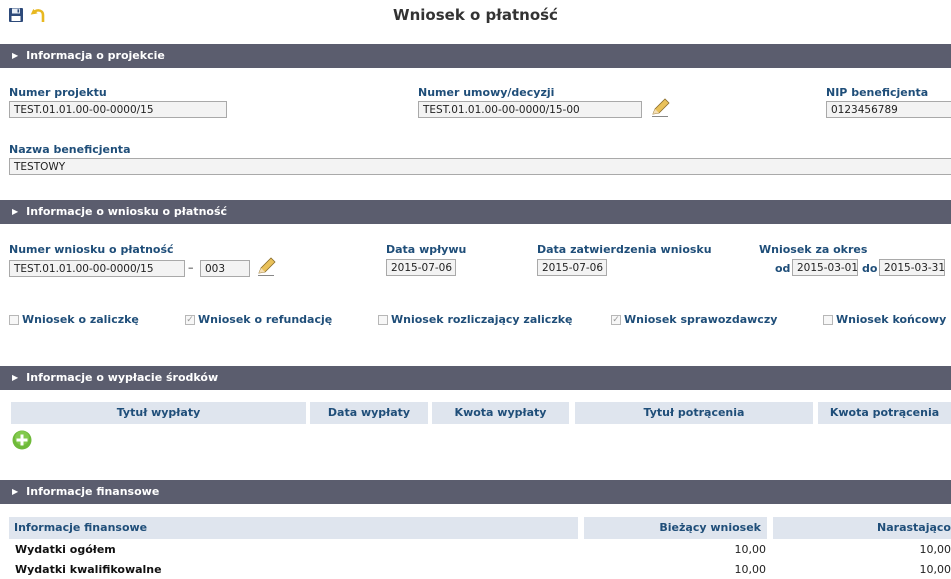 This screenshot has height=579, width=951. What do you see at coordinates (95, 55) in the screenshot?
I see `section-title: Informacja o projekcie` at bounding box center [95, 55].